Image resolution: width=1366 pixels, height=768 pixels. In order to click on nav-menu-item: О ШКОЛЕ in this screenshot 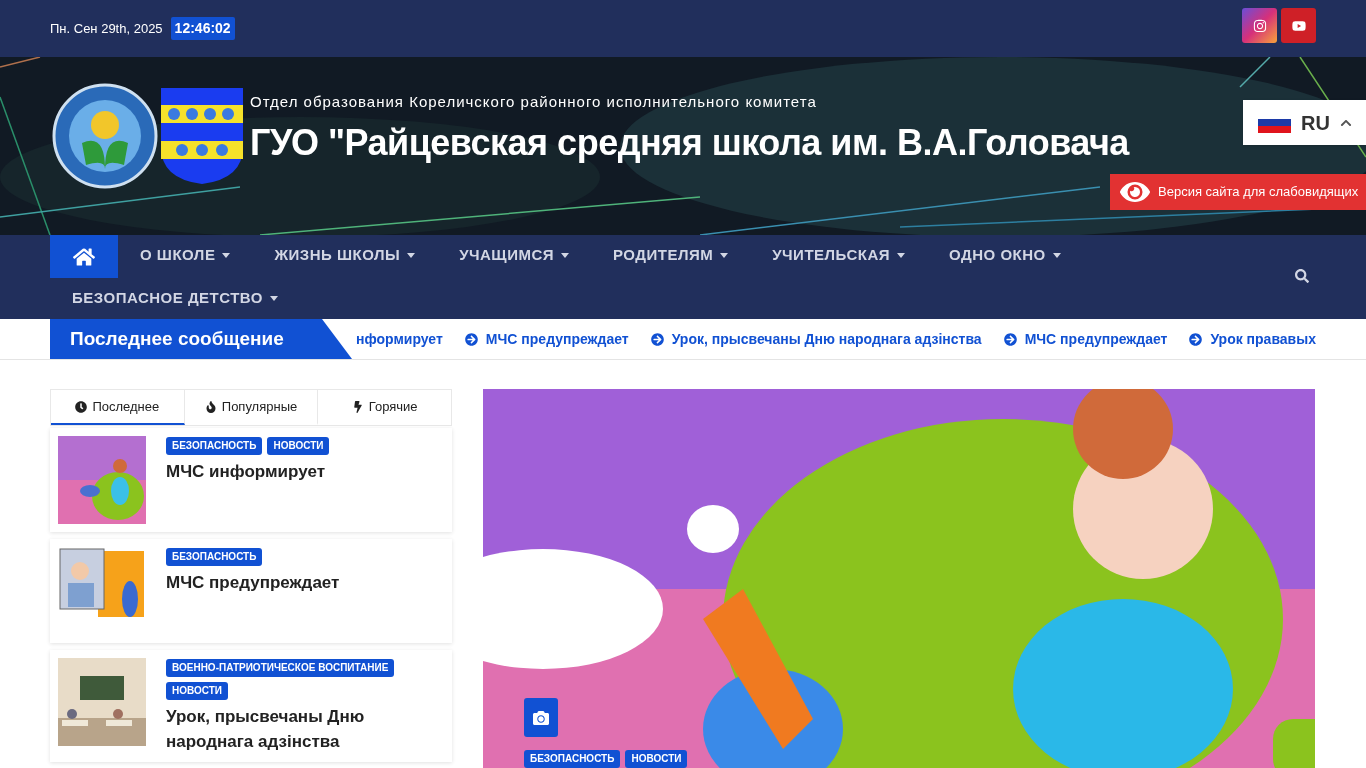, I will do `click(185, 255)`.